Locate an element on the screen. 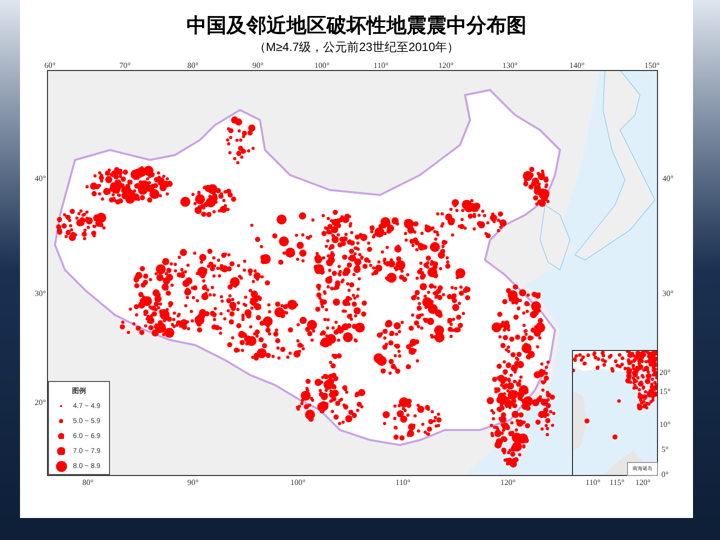 The image size is (720, 540). magnitude-dot-icon is located at coordinates (61, 466).